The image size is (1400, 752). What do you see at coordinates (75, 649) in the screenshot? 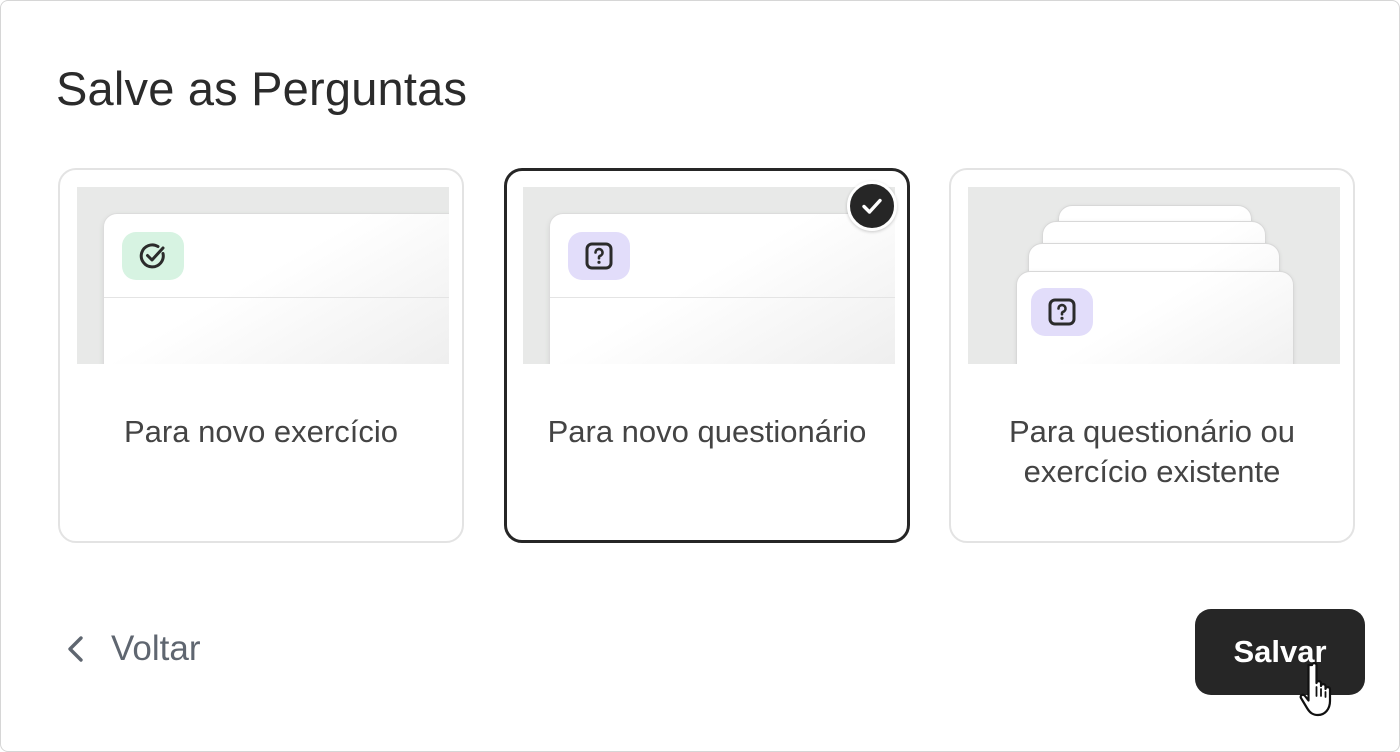
I see `chevron-left-icon` at bounding box center [75, 649].